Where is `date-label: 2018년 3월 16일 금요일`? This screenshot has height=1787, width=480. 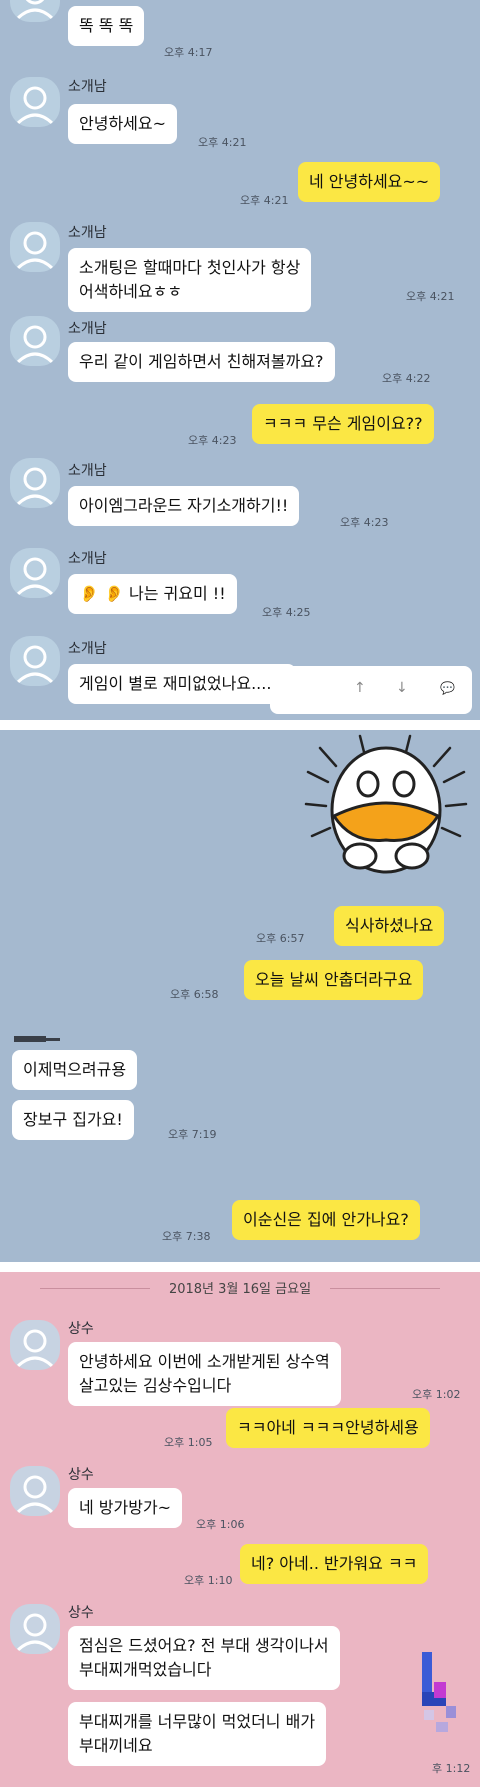 date-label: 2018년 3월 16일 금요일 is located at coordinates (240, 1289).